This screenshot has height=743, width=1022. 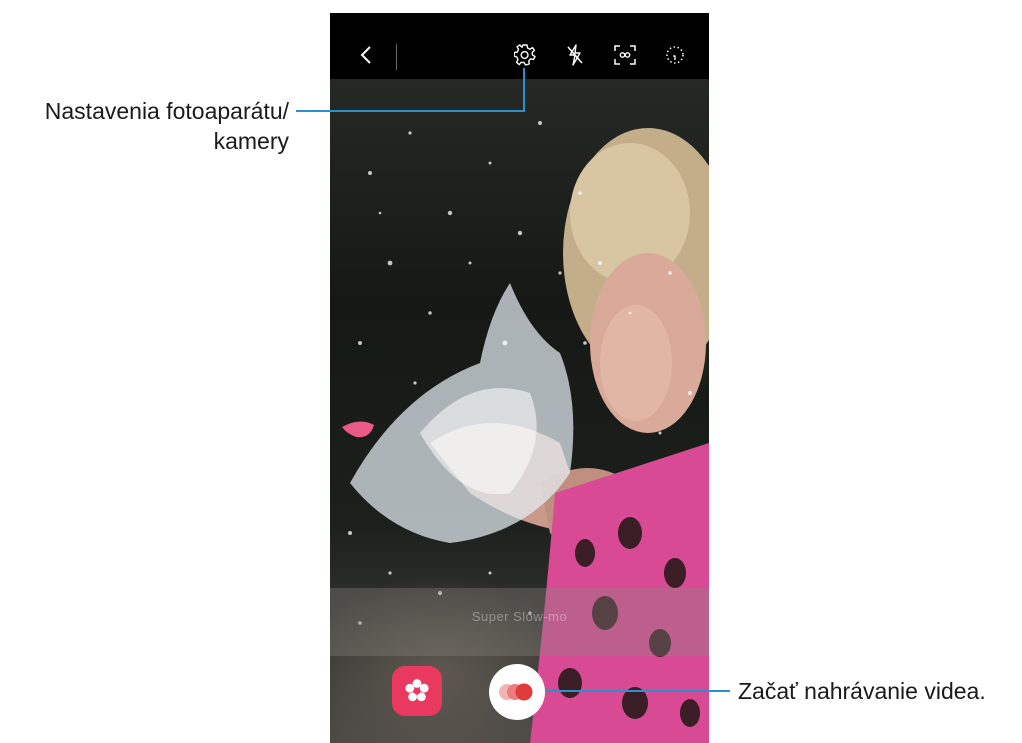 I want to click on settings-leader-horizontal, so click(x=410, y=111).